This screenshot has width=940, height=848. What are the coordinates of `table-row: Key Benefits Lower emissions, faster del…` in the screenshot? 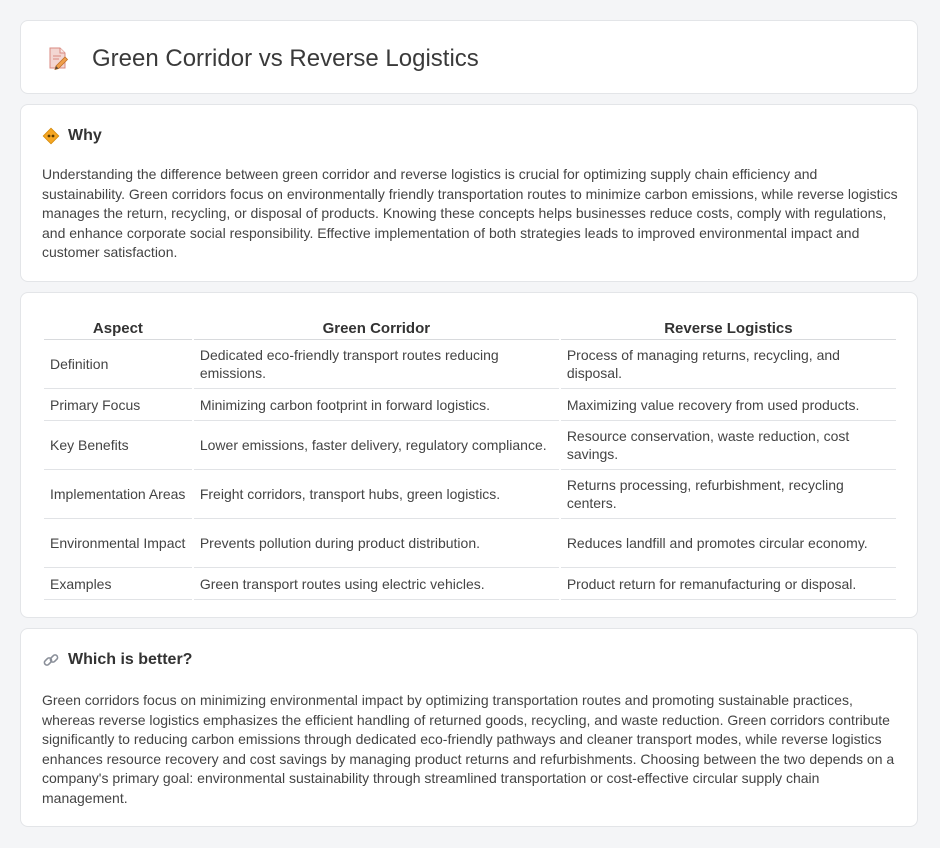 It's located at (470, 445).